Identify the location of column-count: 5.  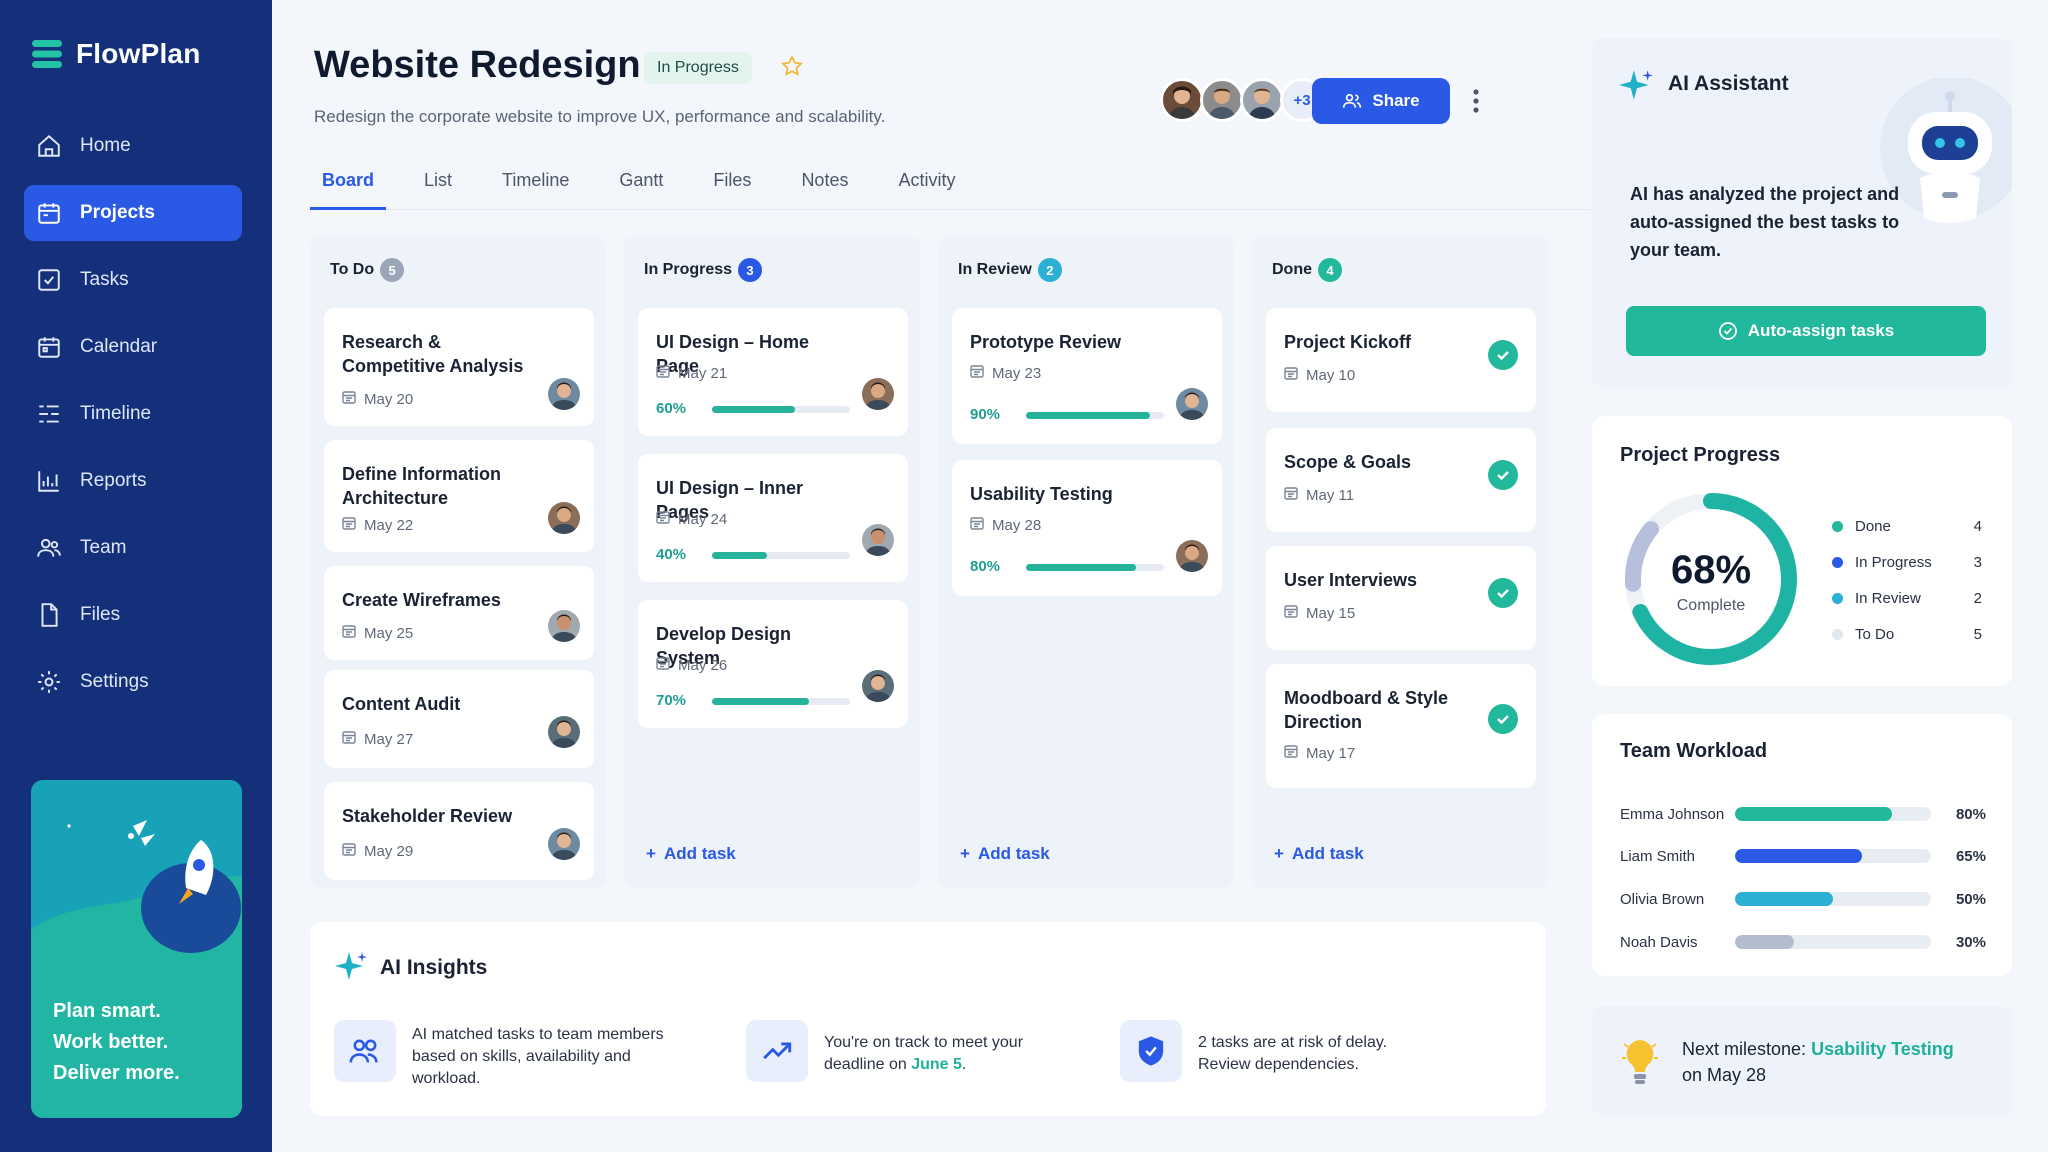
(392, 270).